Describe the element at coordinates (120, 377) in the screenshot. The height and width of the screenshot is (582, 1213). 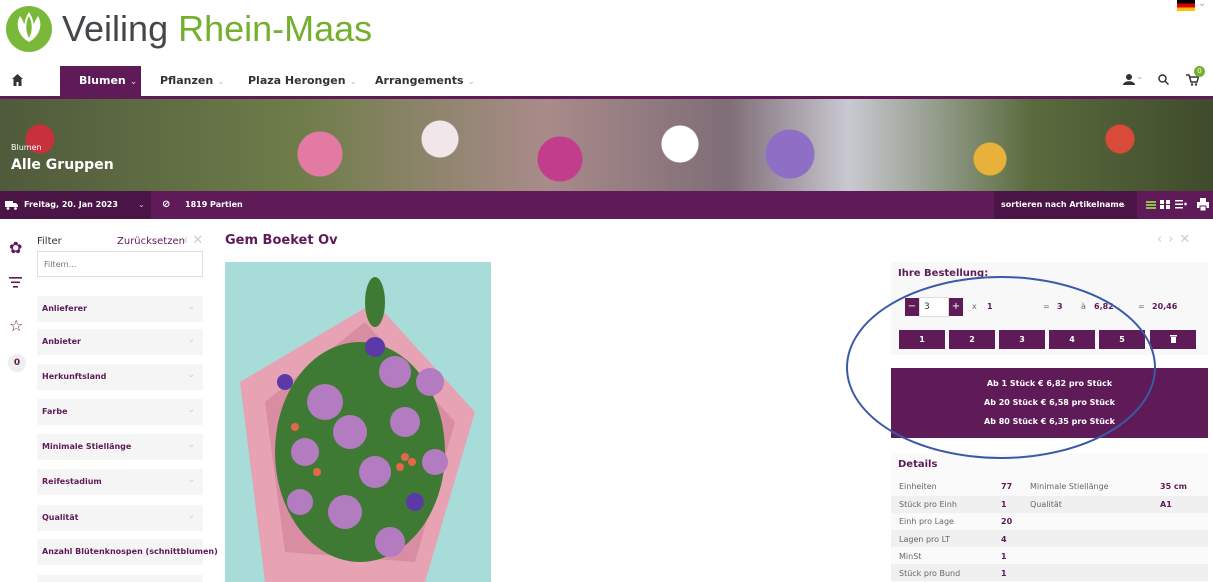
I see `filter-item-herkunftsland: Herkunftsland ⌄` at that location.